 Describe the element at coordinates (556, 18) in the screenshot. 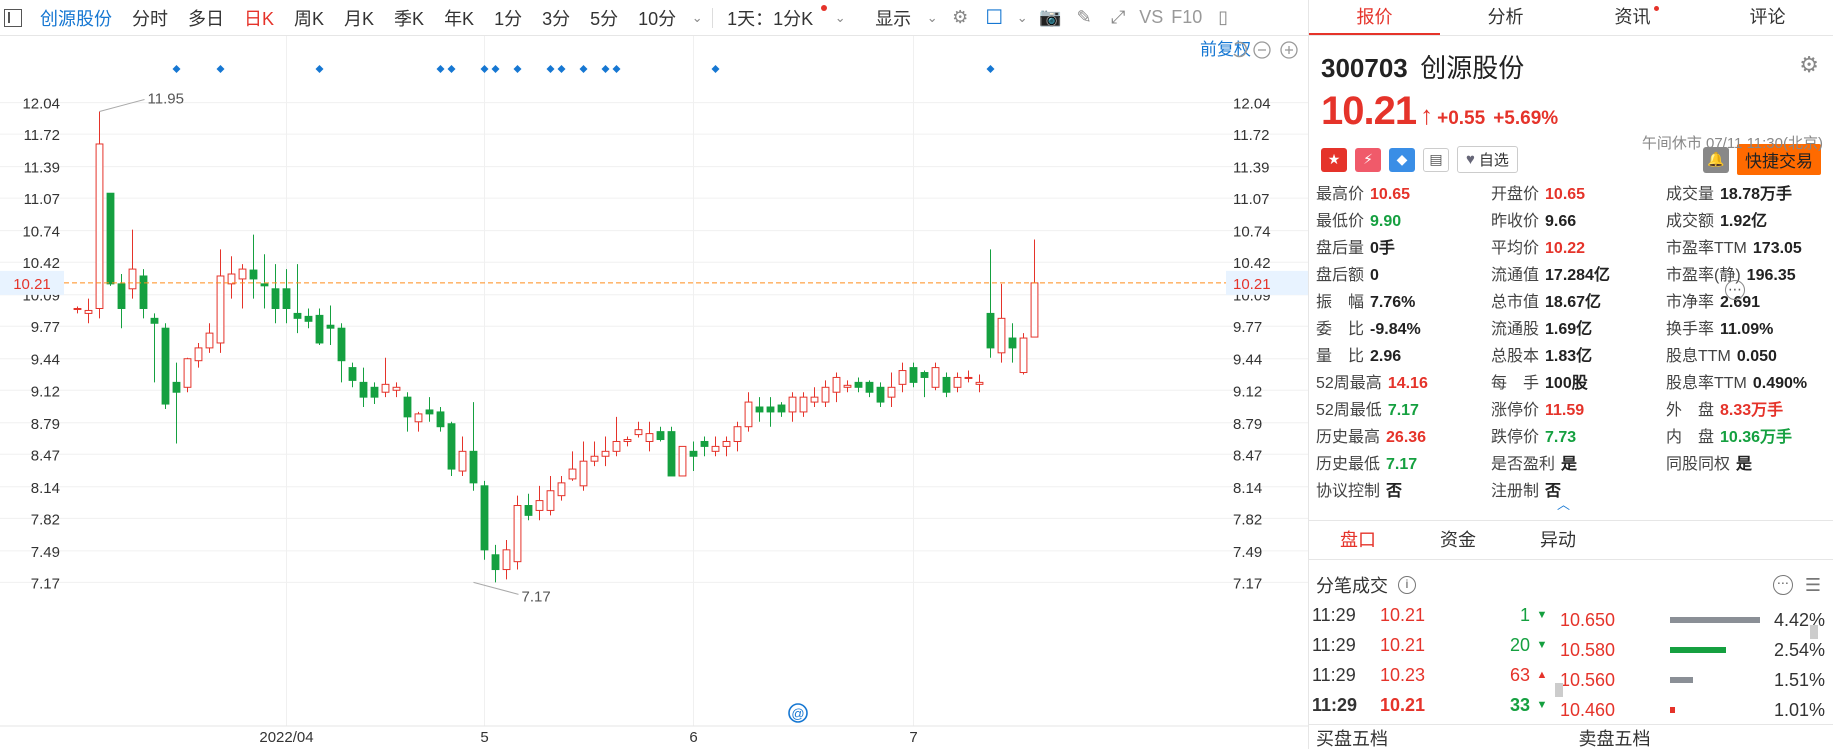

I see `period-3min: 3分` at that location.